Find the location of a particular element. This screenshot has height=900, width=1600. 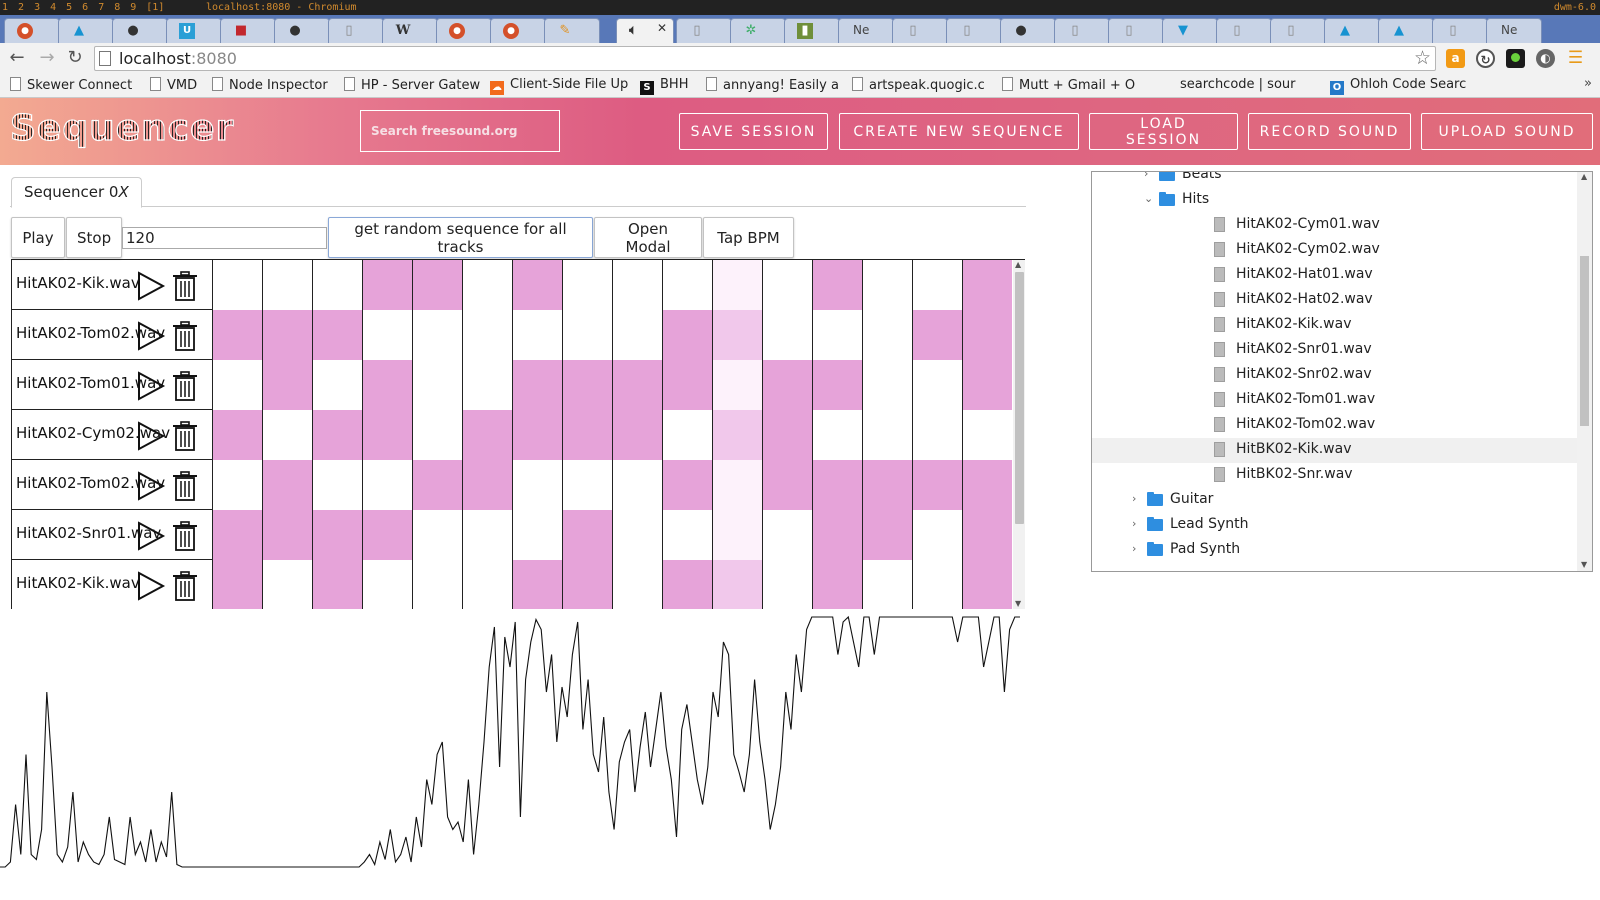

tree-folder: › Beats is located at coordinates (1334, 180).